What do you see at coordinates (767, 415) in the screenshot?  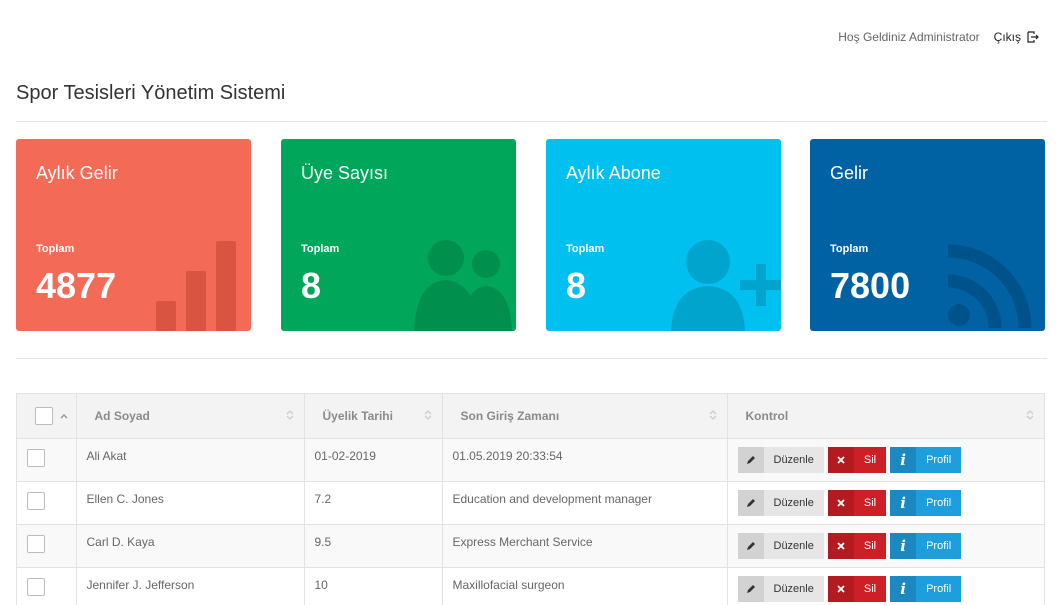 I see `column-header-label: Kontrol` at bounding box center [767, 415].